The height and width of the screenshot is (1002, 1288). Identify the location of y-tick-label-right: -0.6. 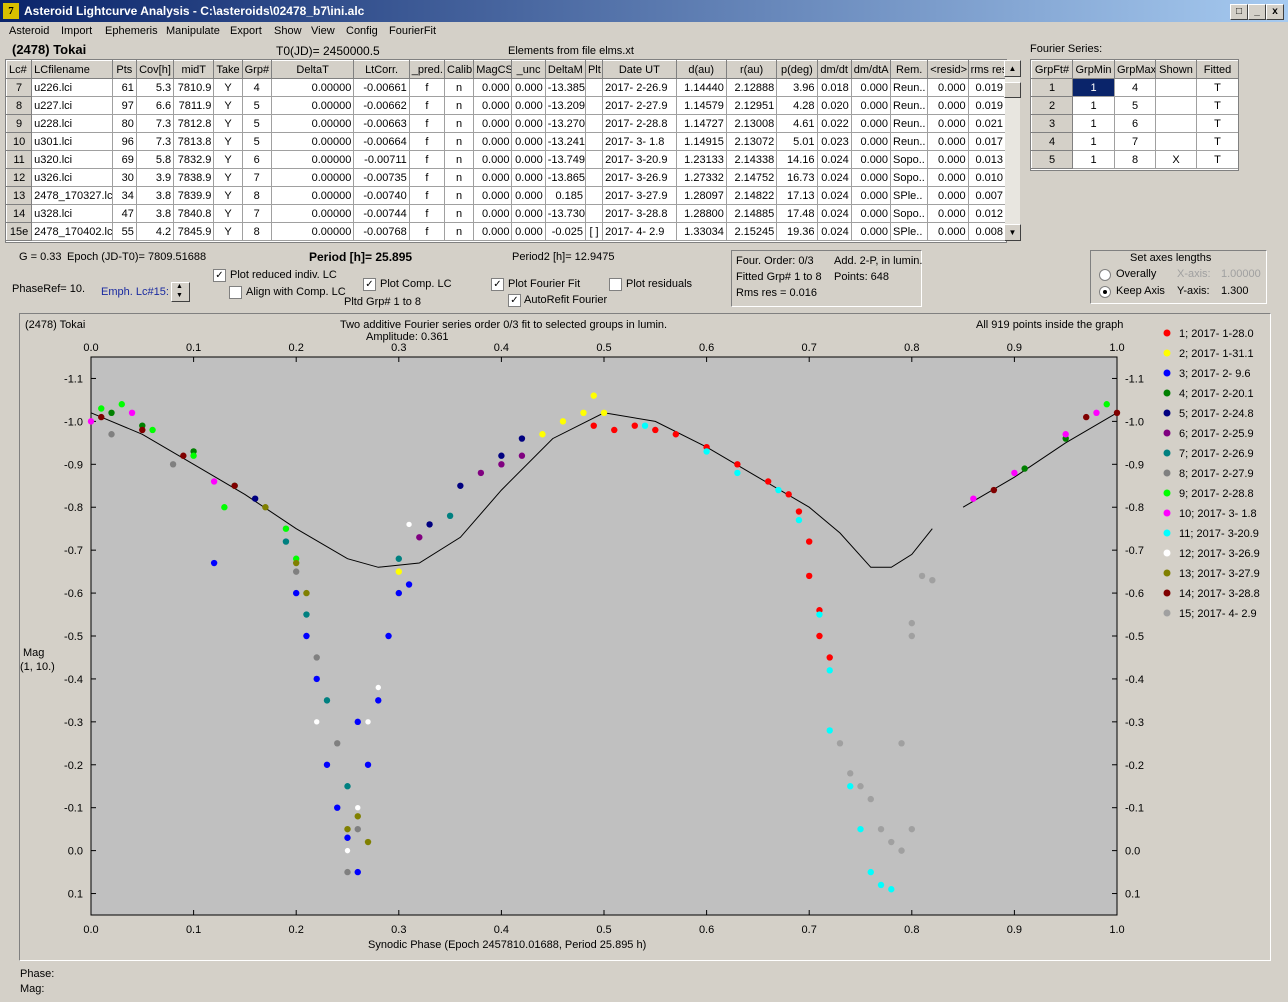
(1134, 594).